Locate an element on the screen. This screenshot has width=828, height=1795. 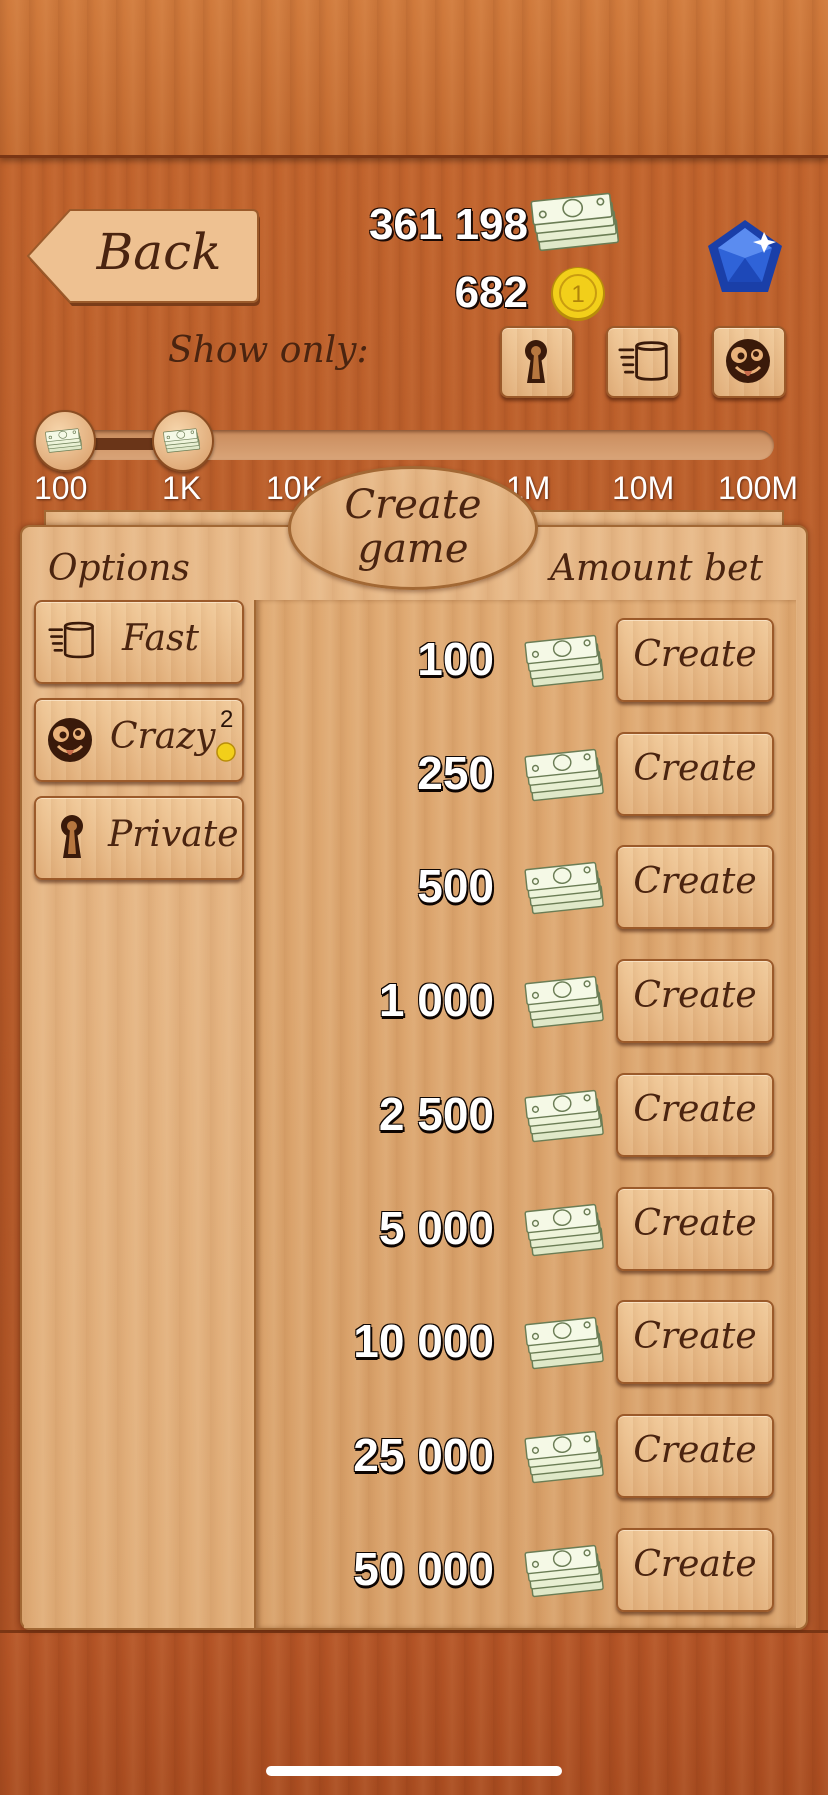
bet-row: 1 000 Create is located at coordinates (524, 1001).